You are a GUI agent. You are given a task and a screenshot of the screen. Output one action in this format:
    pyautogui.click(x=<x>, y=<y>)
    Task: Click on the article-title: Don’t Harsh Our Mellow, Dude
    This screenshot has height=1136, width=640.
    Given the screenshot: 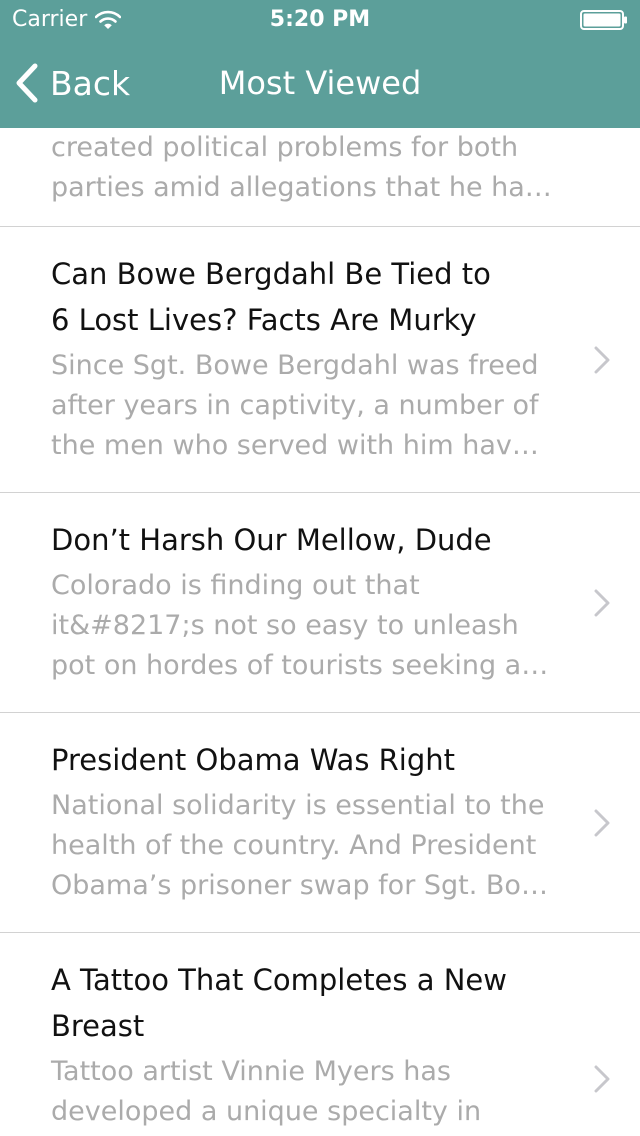 What is the action you would take?
    pyautogui.click(x=271, y=540)
    